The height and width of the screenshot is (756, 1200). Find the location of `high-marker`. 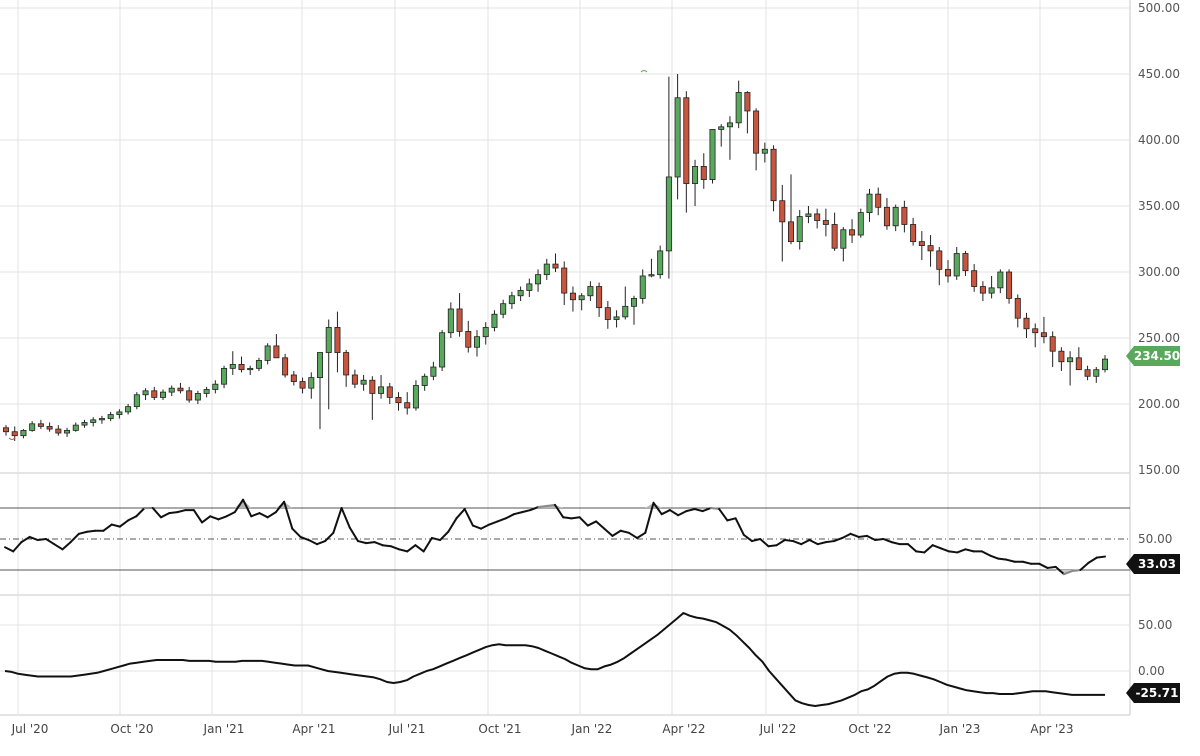

high-marker is located at coordinates (644, 71).